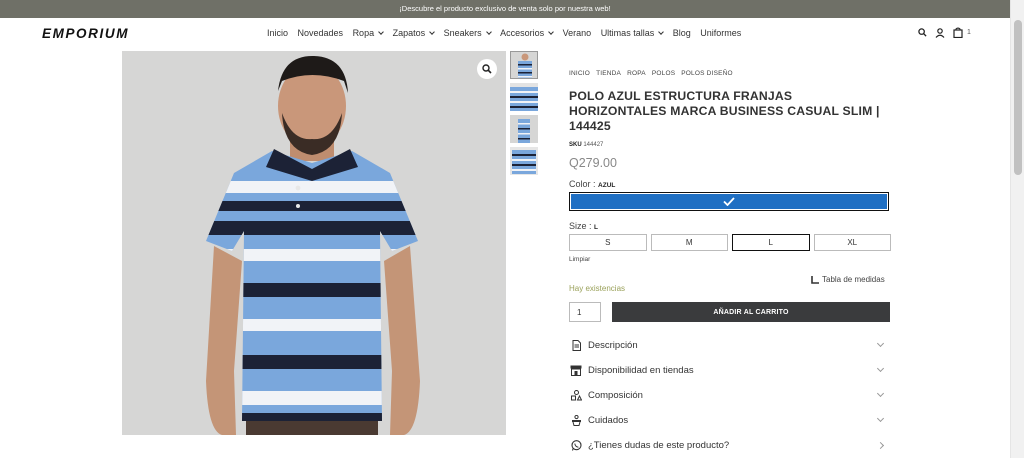 Image resolution: width=1024 pixels, height=458 pixels. I want to click on nav-item-ultimas-tallas: Ultimas tallas, so click(632, 33).